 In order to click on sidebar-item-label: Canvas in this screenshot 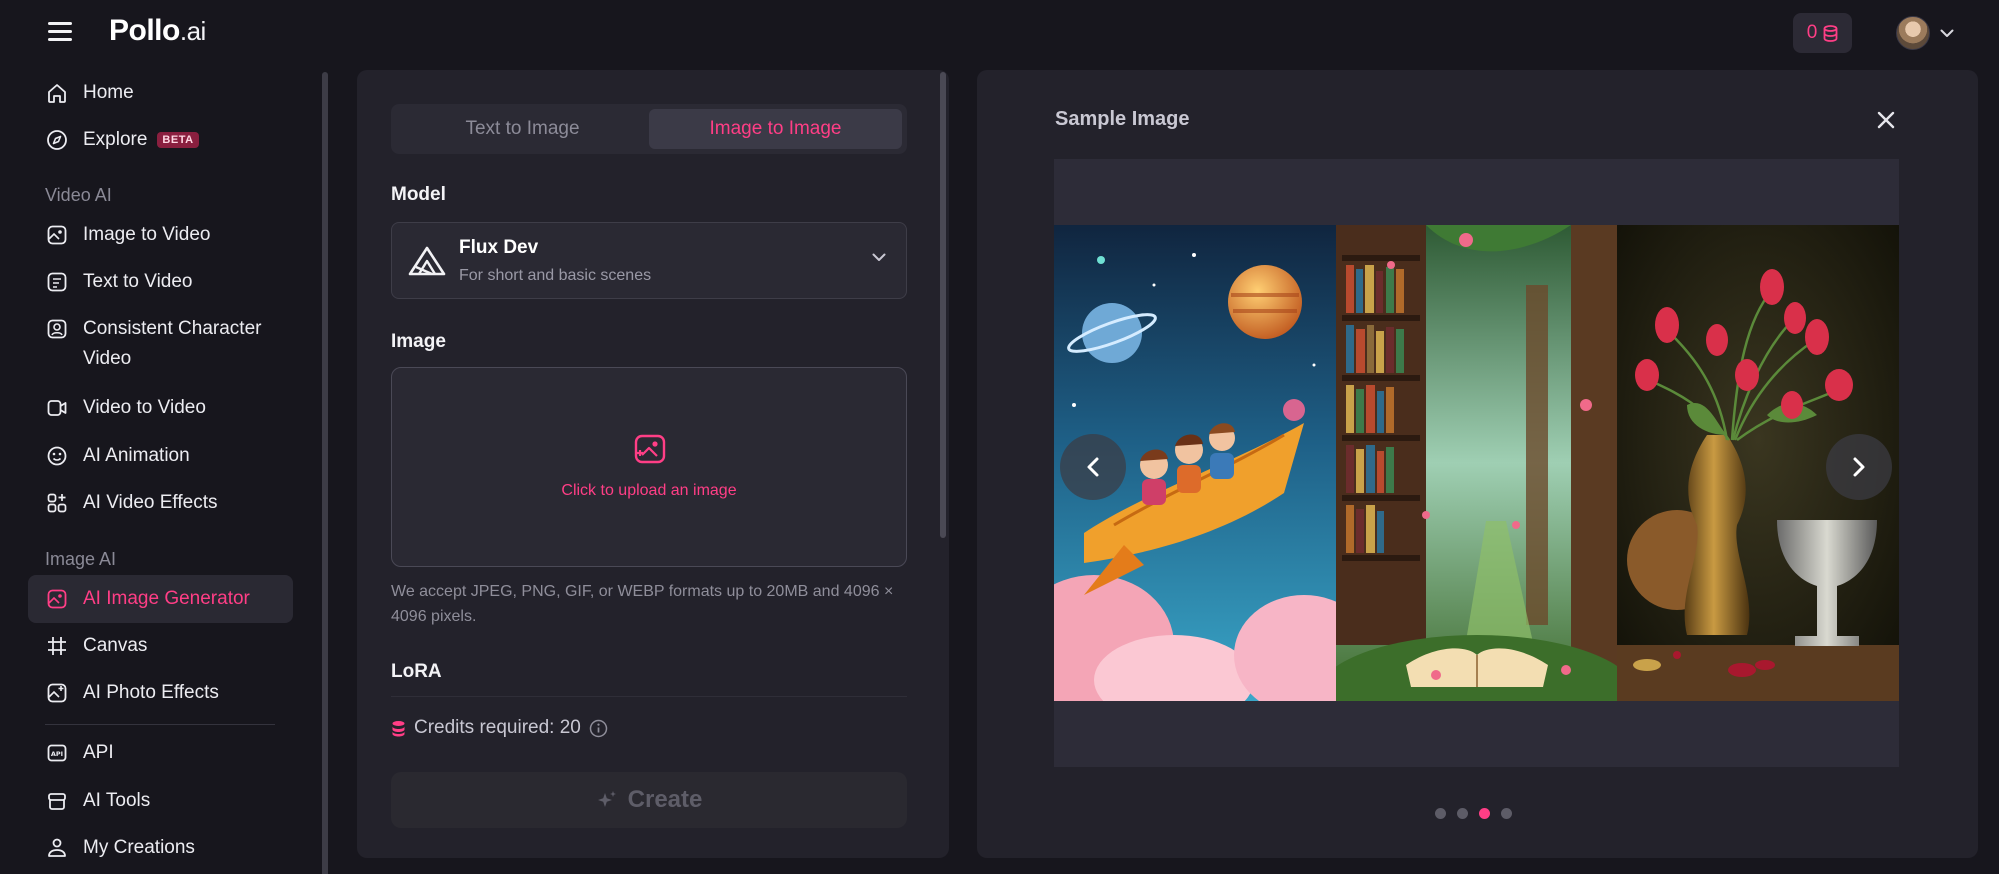, I will do `click(115, 645)`.